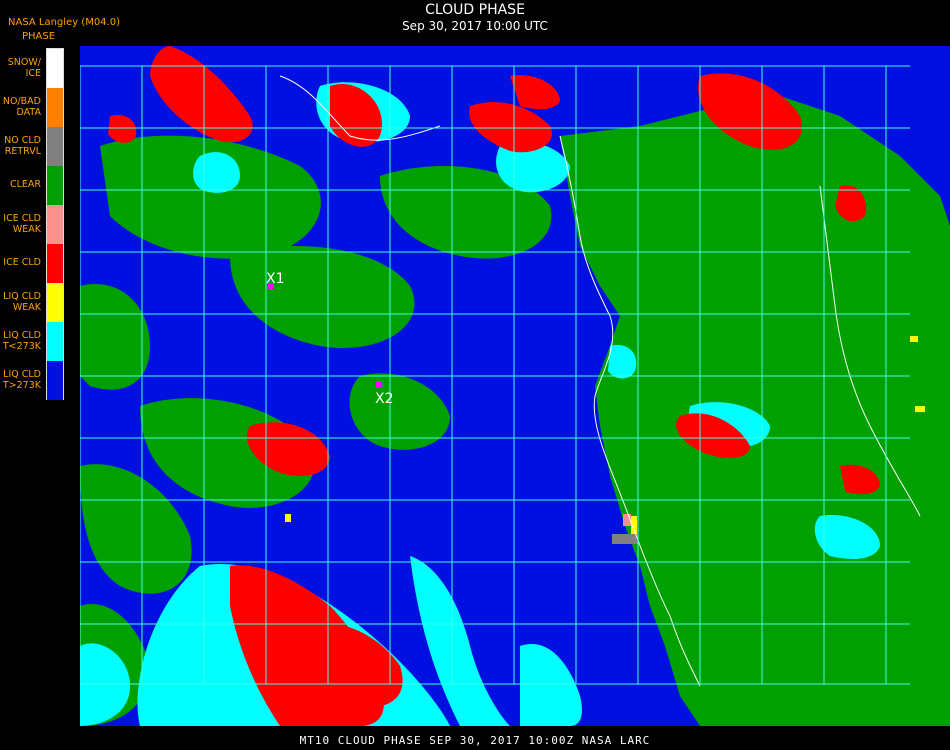 The image size is (950, 750). What do you see at coordinates (22, 262) in the screenshot?
I see `legend-label: ICE CLD` at bounding box center [22, 262].